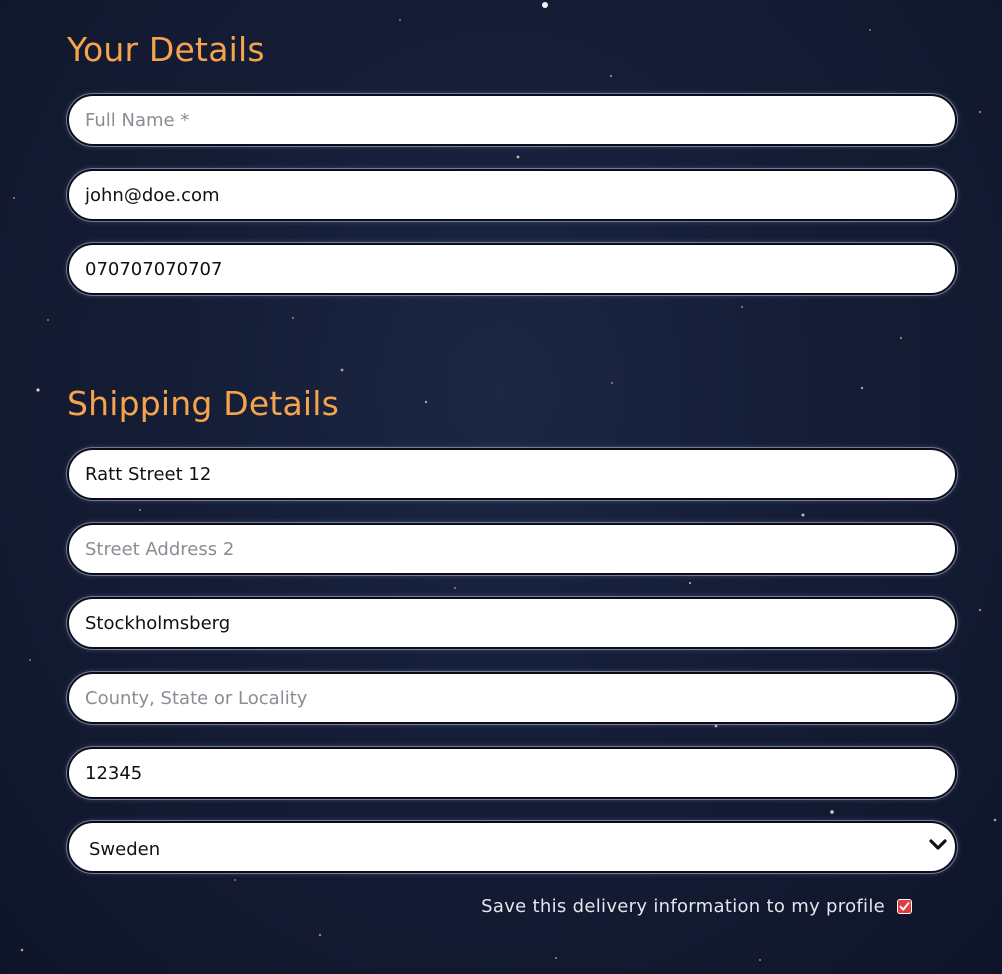 The width and height of the screenshot is (1002, 974). What do you see at coordinates (512, 698) in the screenshot?
I see `county-input` at bounding box center [512, 698].